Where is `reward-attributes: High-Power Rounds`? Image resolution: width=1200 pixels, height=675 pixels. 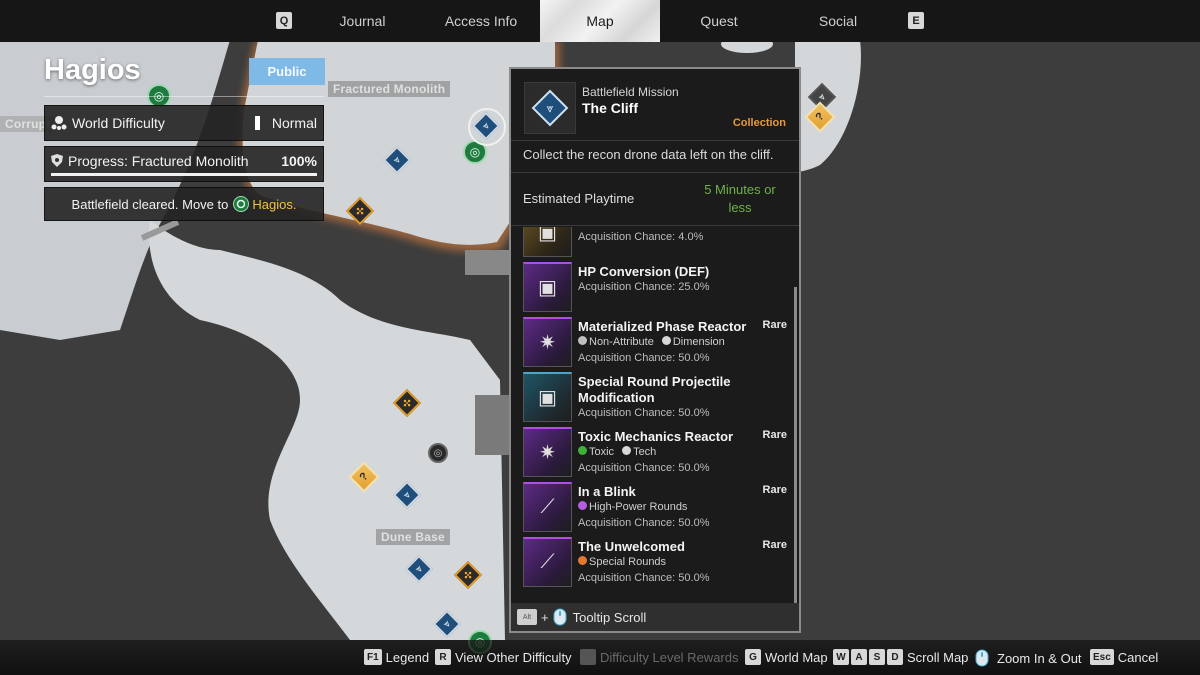
reward-attributes: High-Power Rounds is located at coordinates (634, 507).